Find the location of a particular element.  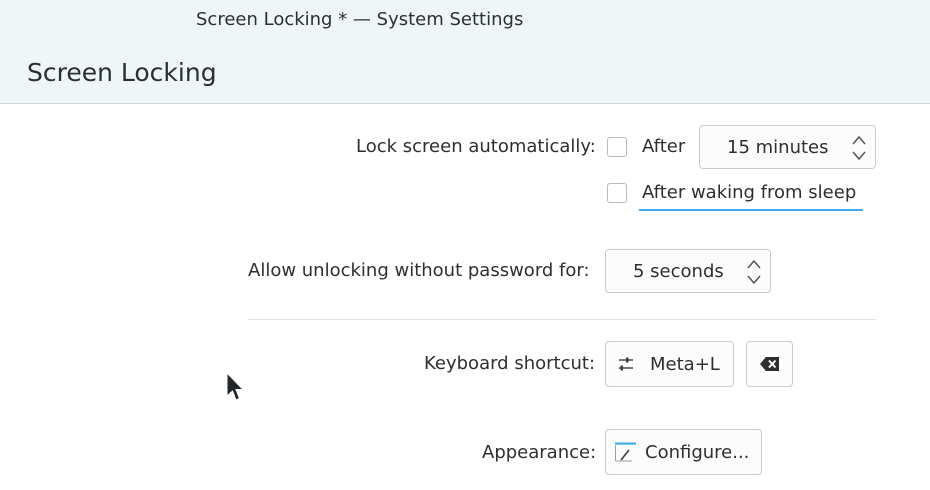

shortcut-button: Meta+L is located at coordinates (669, 364).